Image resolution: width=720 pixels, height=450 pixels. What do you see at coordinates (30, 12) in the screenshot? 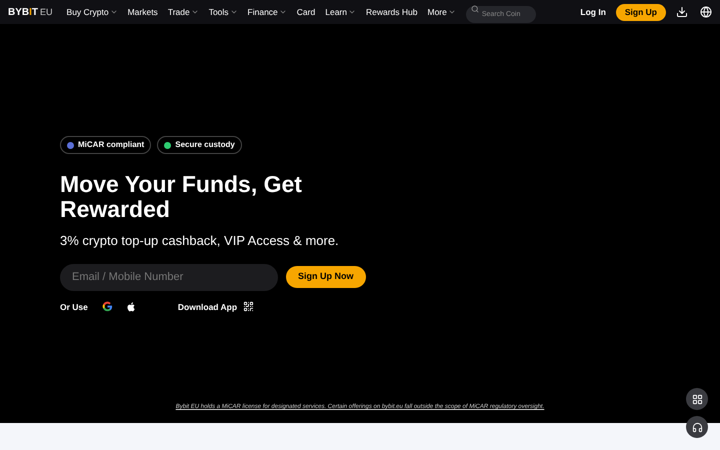
I see `logo: BYBIT EU` at bounding box center [30, 12].